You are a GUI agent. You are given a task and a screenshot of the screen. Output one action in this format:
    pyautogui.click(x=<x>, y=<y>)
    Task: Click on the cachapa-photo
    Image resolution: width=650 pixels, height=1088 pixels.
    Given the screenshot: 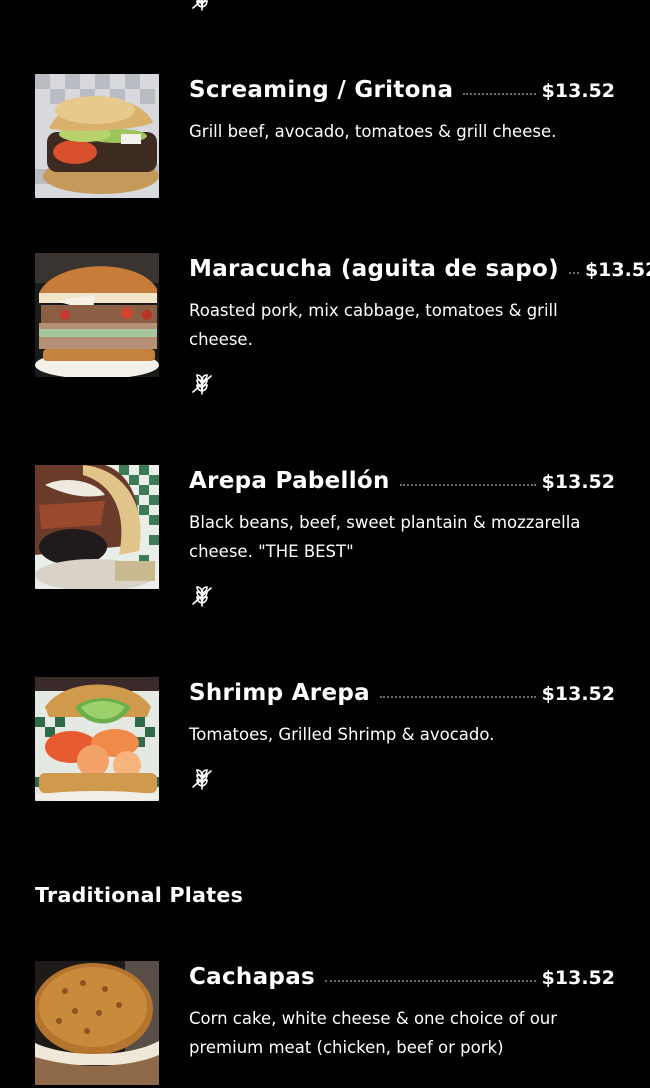 What is the action you would take?
    pyautogui.click(x=97, y=1023)
    